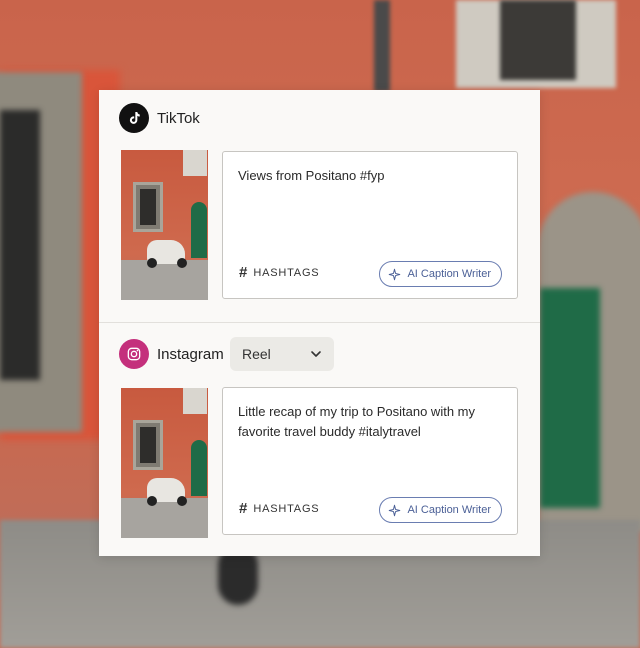 This screenshot has width=640, height=648. Describe the element at coordinates (20, 245) in the screenshot. I see `bg-window` at that location.